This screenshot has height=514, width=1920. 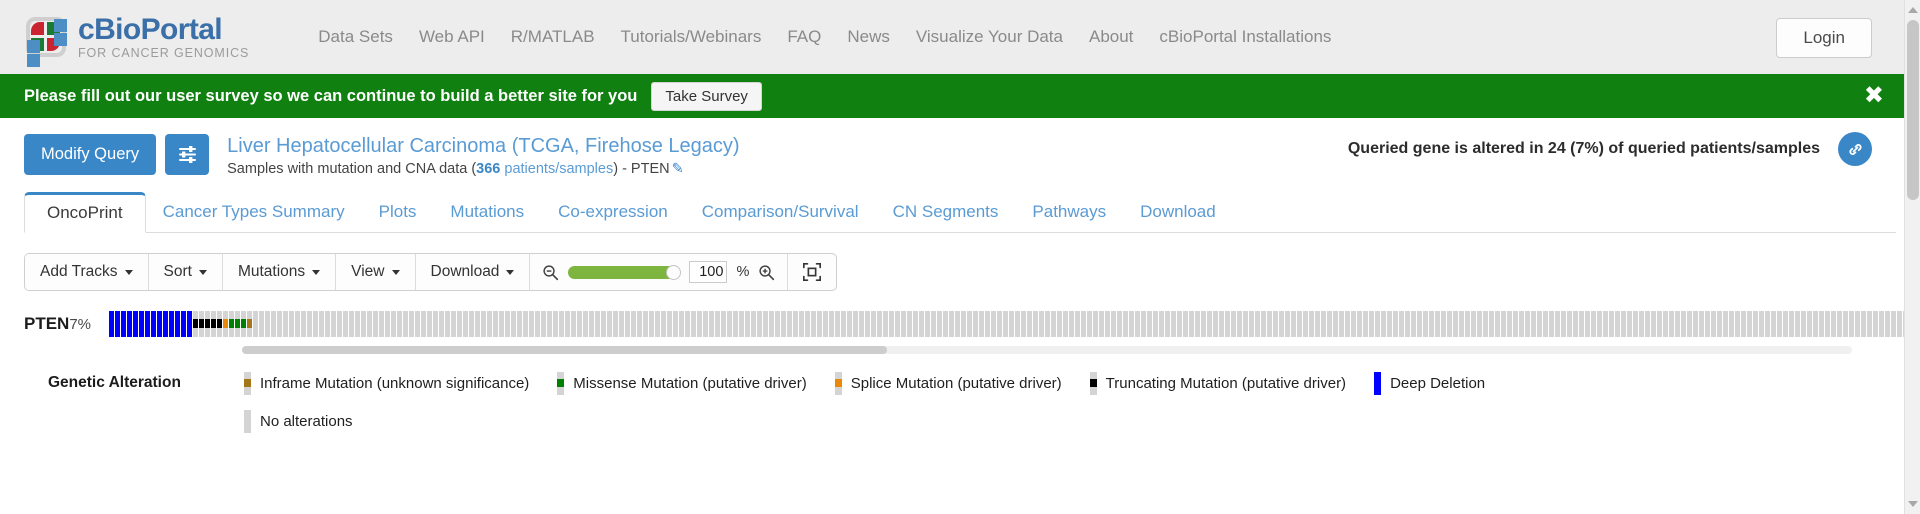 I want to click on nav-item-news: News, so click(x=868, y=37).